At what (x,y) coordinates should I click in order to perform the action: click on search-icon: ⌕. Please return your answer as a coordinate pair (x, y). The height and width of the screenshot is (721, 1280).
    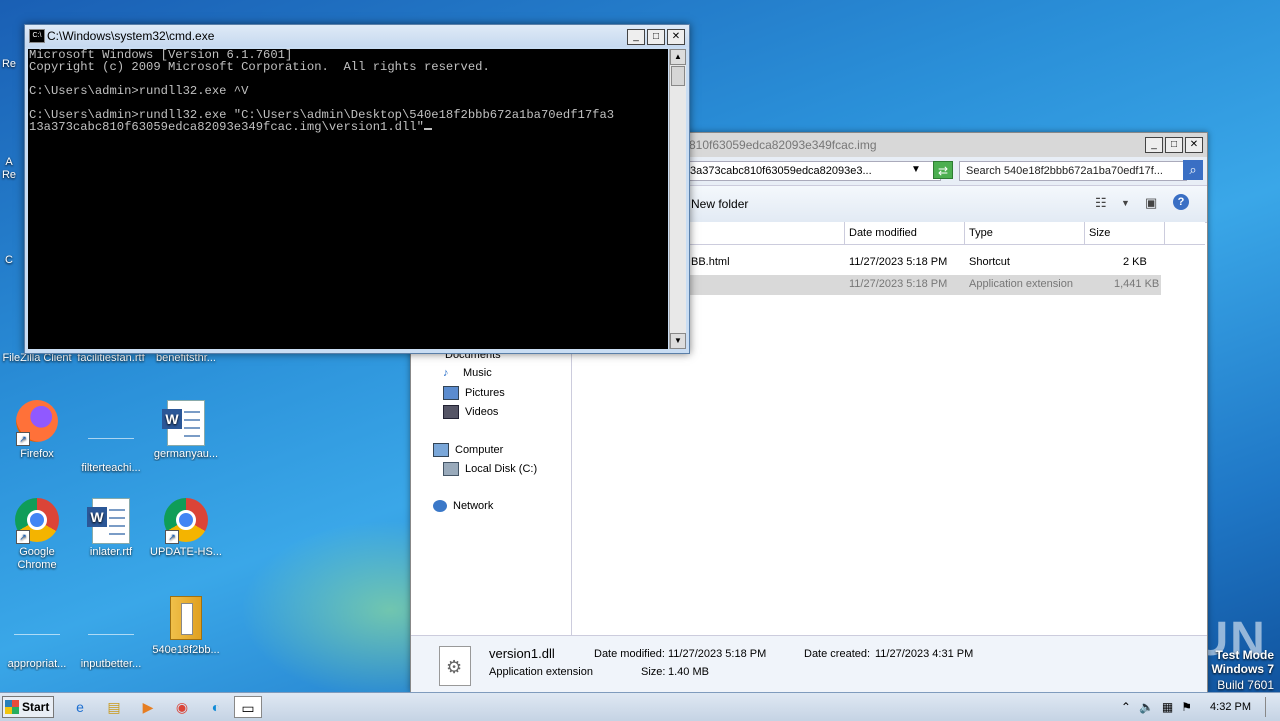
    Looking at the image, I should click on (1193, 170).